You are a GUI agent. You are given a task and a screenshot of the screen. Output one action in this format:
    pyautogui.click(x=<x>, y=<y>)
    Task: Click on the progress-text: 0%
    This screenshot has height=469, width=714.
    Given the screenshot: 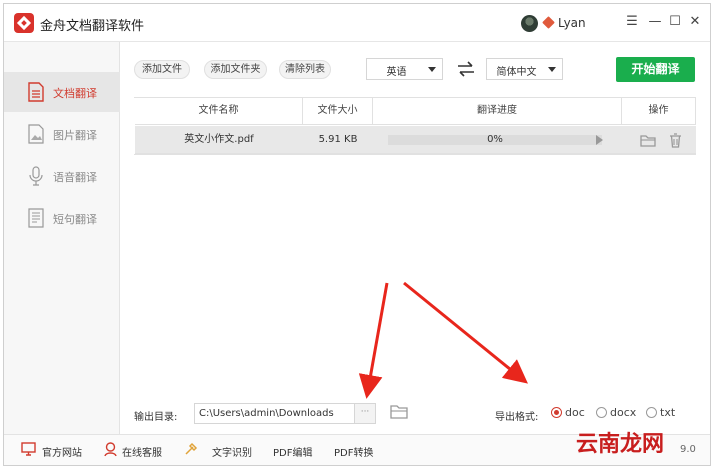 What is the action you would take?
    pyautogui.click(x=495, y=139)
    